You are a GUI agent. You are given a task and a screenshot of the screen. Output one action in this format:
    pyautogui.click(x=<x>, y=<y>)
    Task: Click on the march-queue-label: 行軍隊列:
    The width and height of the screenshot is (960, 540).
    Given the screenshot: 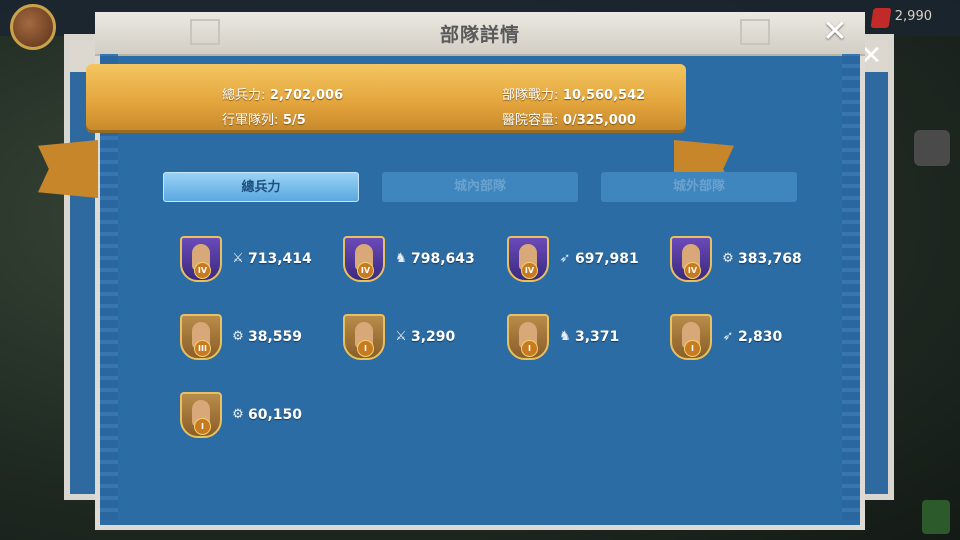 What is the action you would take?
    pyautogui.click(x=250, y=120)
    